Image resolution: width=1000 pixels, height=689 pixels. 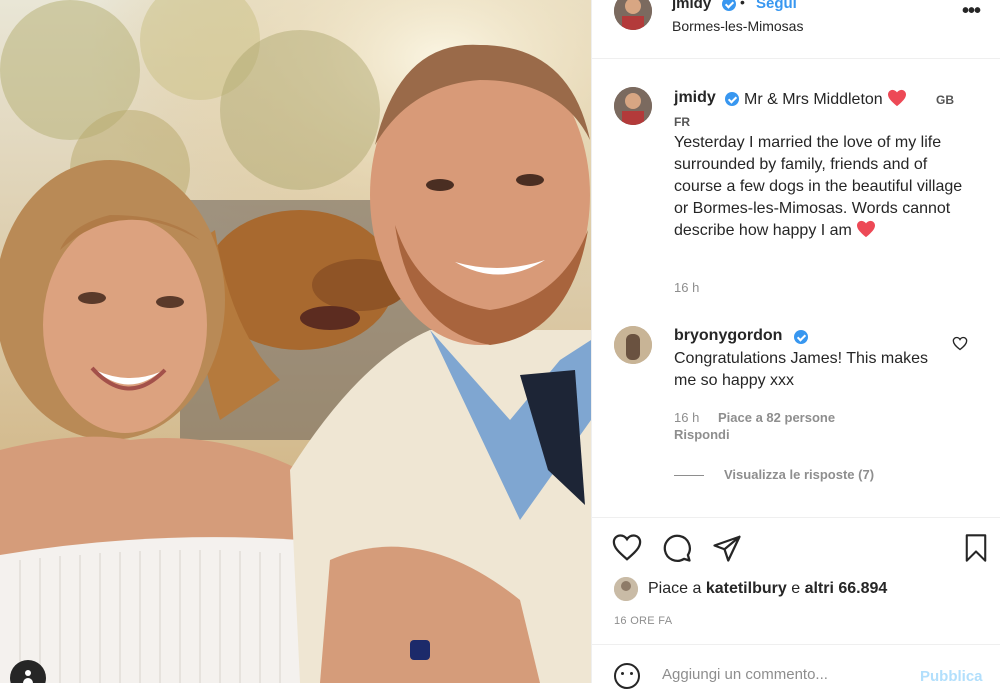 I want to click on author-username-link: jmidy, so click(x=691, y=6).